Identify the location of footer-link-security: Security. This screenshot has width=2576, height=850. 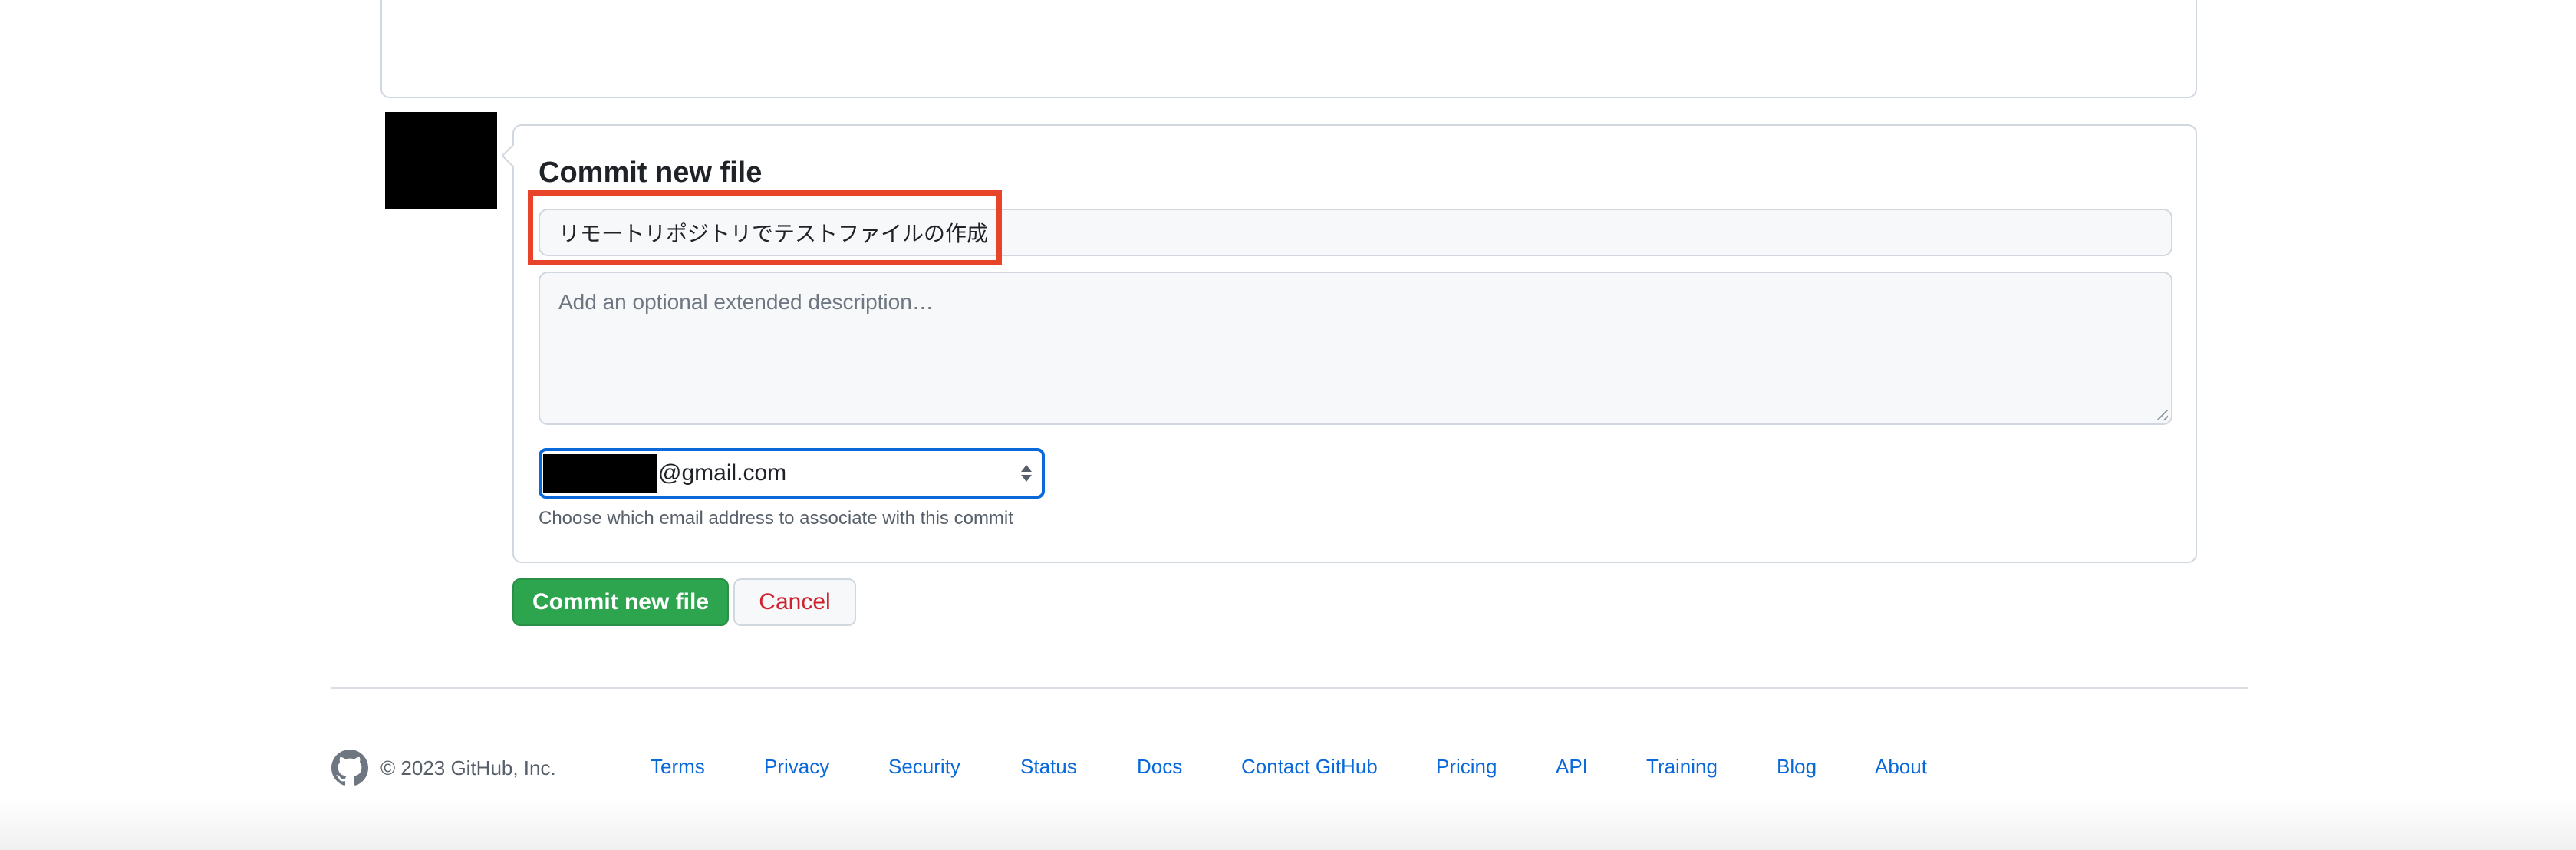
(924, 767).